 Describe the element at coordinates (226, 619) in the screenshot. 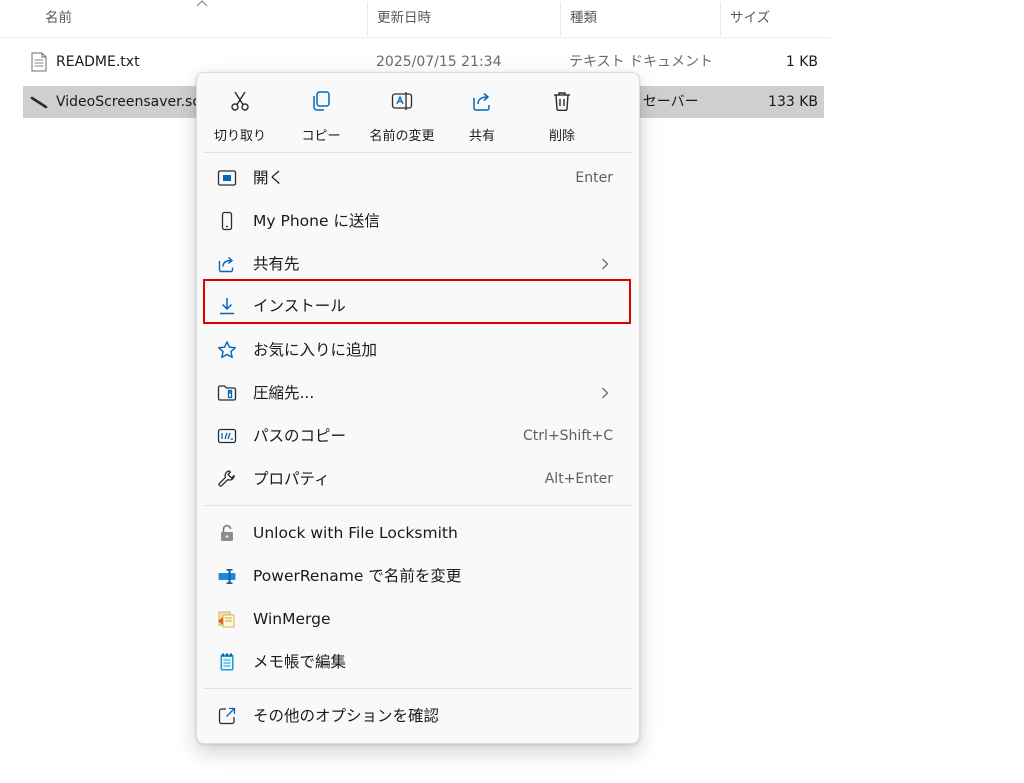

I see `winmerge-icon` at that location.